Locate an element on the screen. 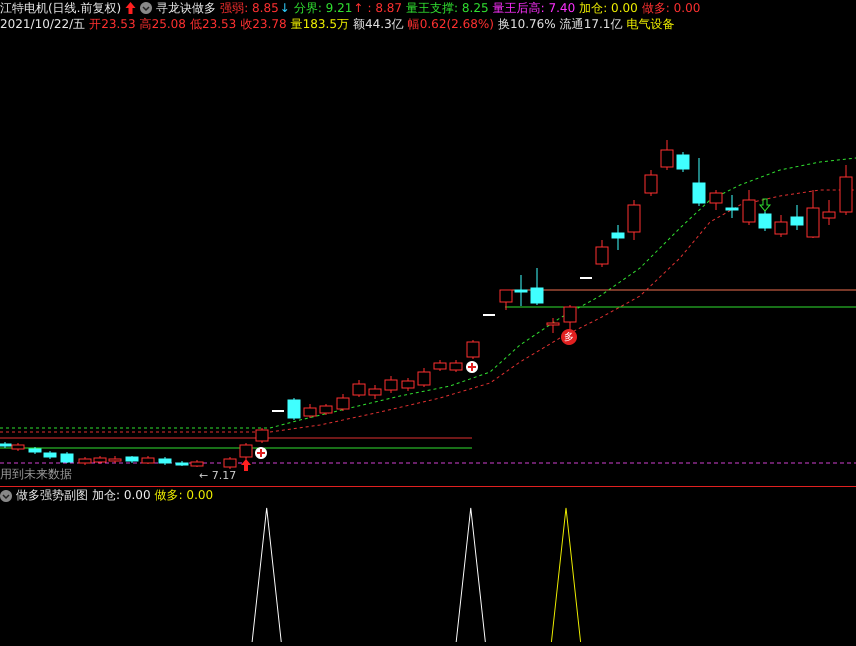 The image size is (856, 646). sub-panel-value: 加仓: 0.00 is located at coordinates (121, 495).